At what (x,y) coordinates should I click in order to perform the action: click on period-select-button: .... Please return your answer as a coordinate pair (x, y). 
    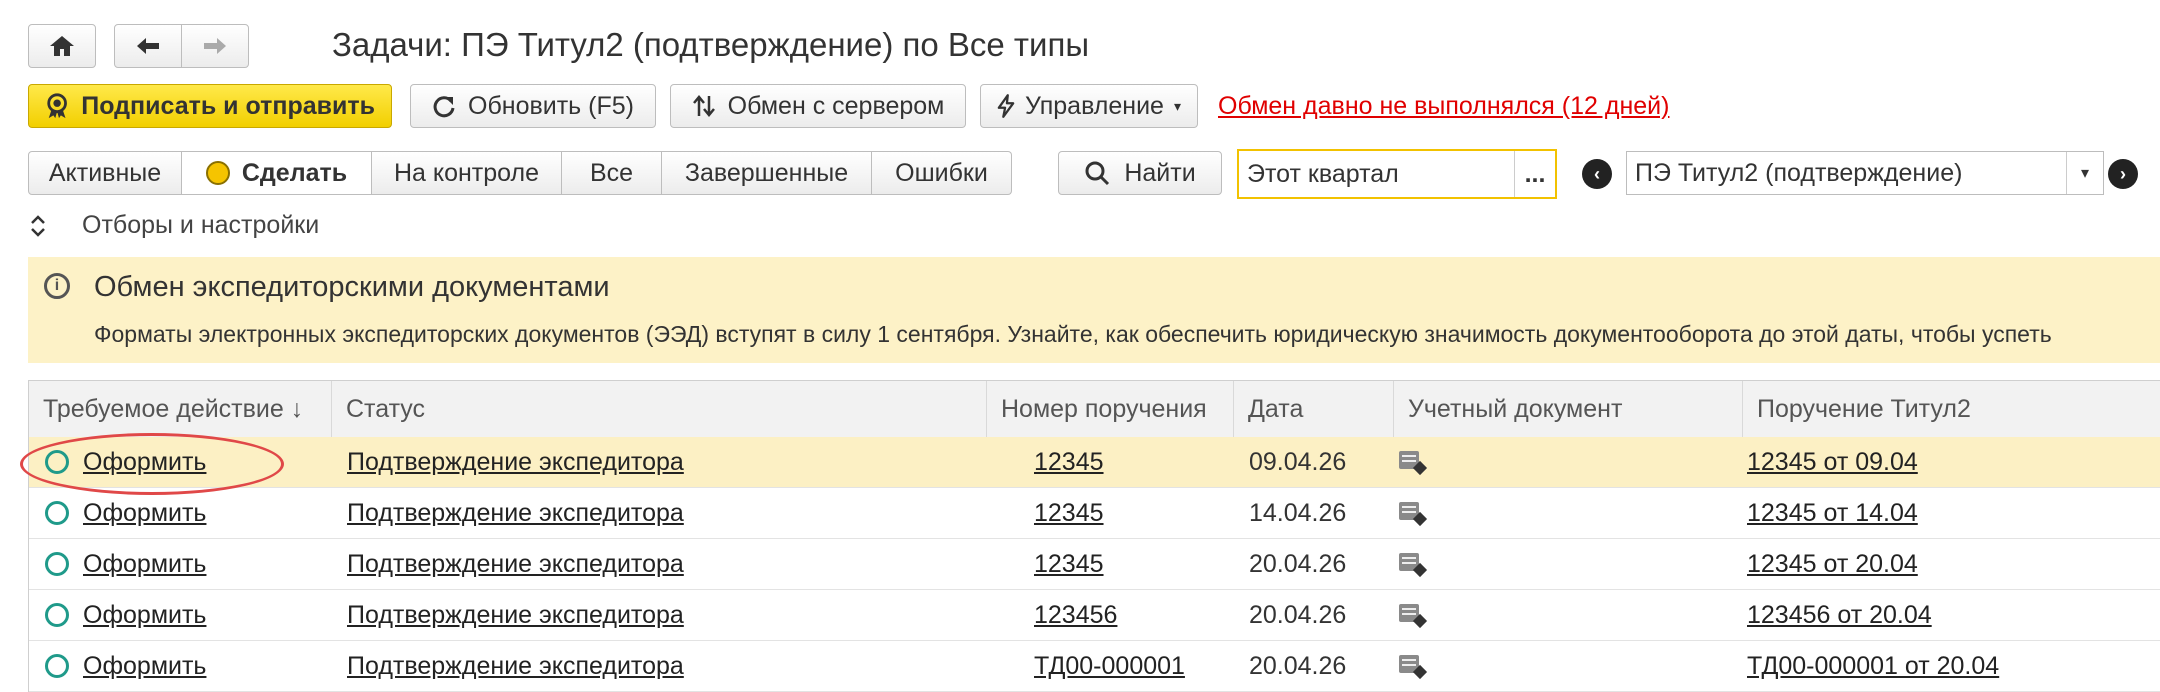
    Looking at the image, I should click on (1534, 174).